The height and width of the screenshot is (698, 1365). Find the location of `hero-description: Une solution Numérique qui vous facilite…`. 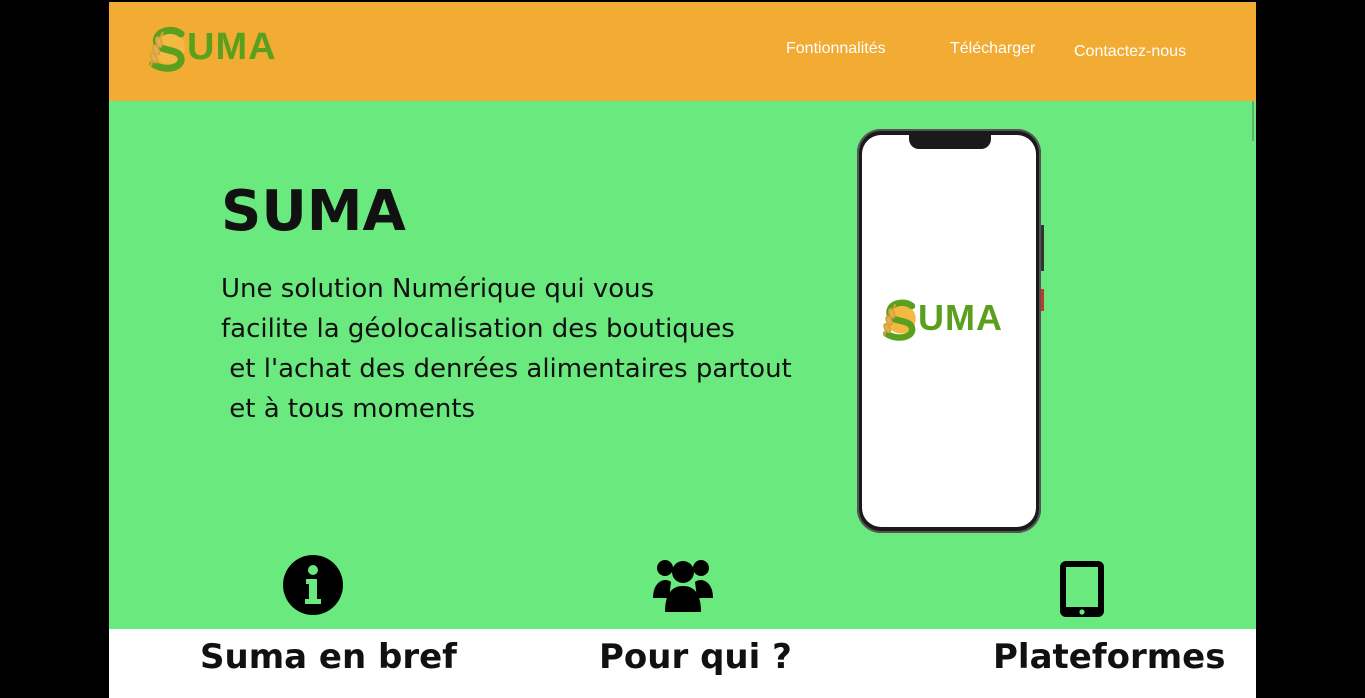

hero-description: Une solution Numérique qui vous facilite… is located at coordinates (506, 349).